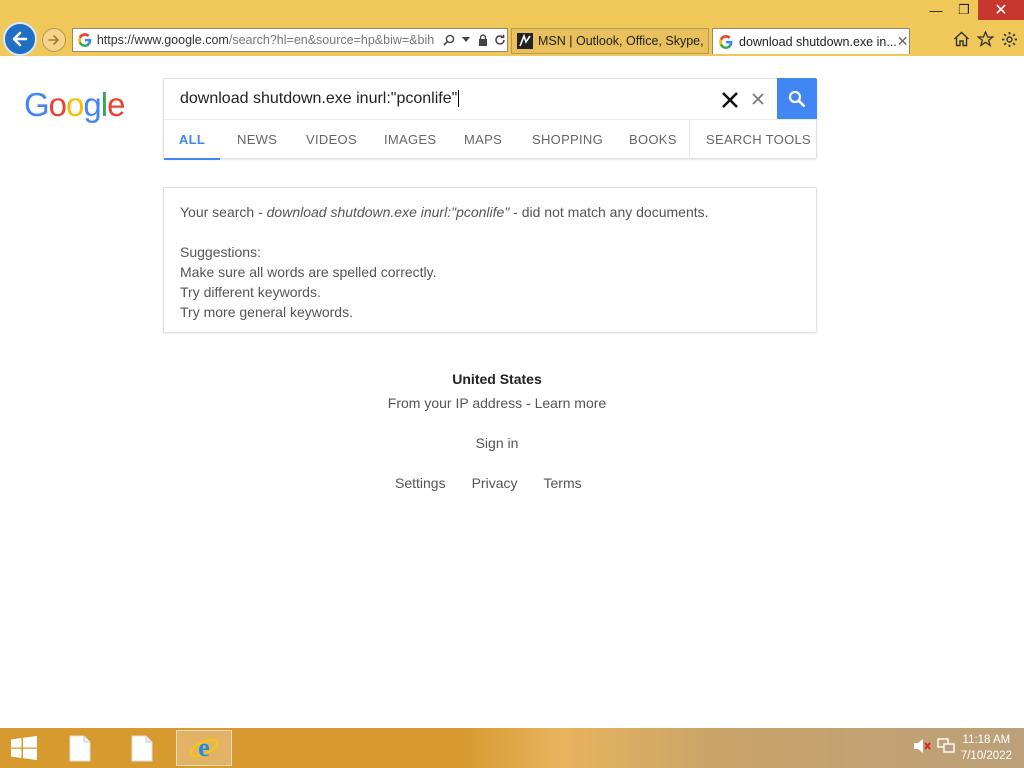 The height and width of the screenshot is (768, 1024). I want to click on suggestion-item: Try different keywords., so click(250, 292).